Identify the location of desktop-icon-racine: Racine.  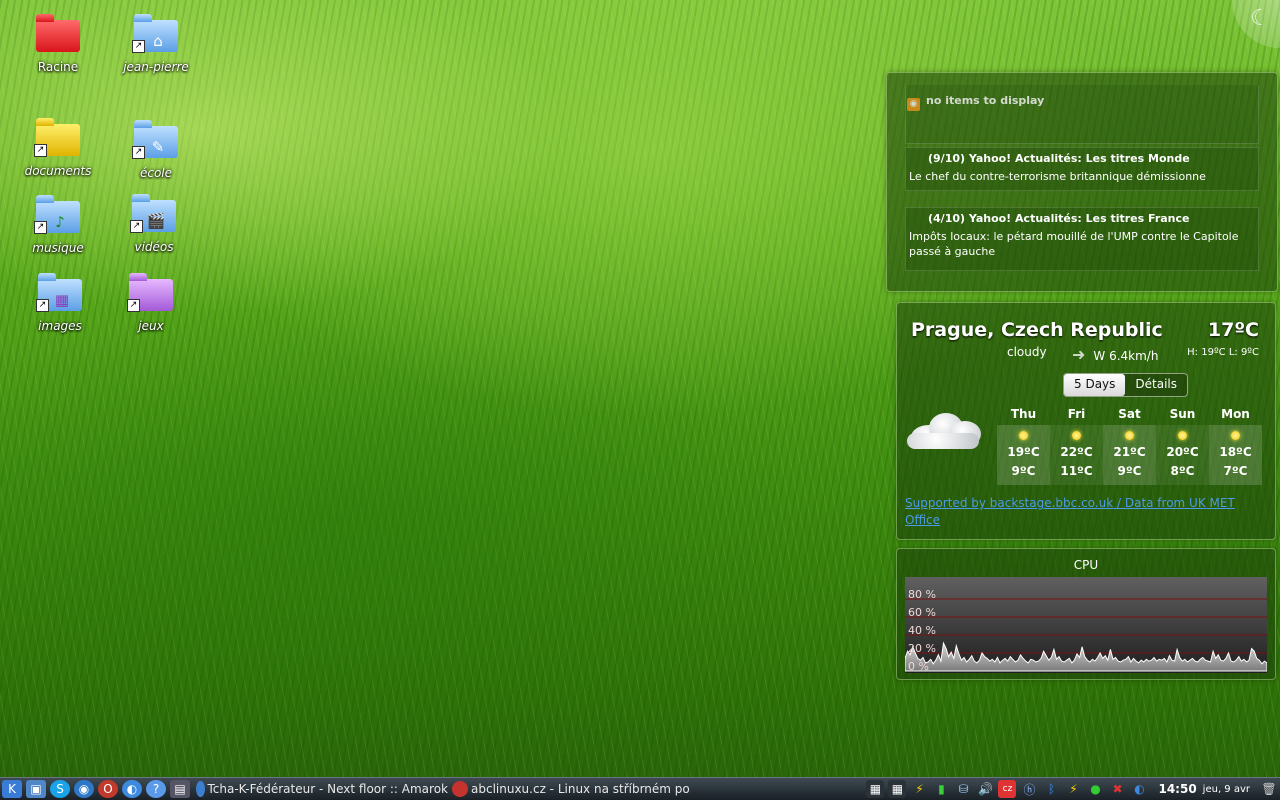
(58, 44).